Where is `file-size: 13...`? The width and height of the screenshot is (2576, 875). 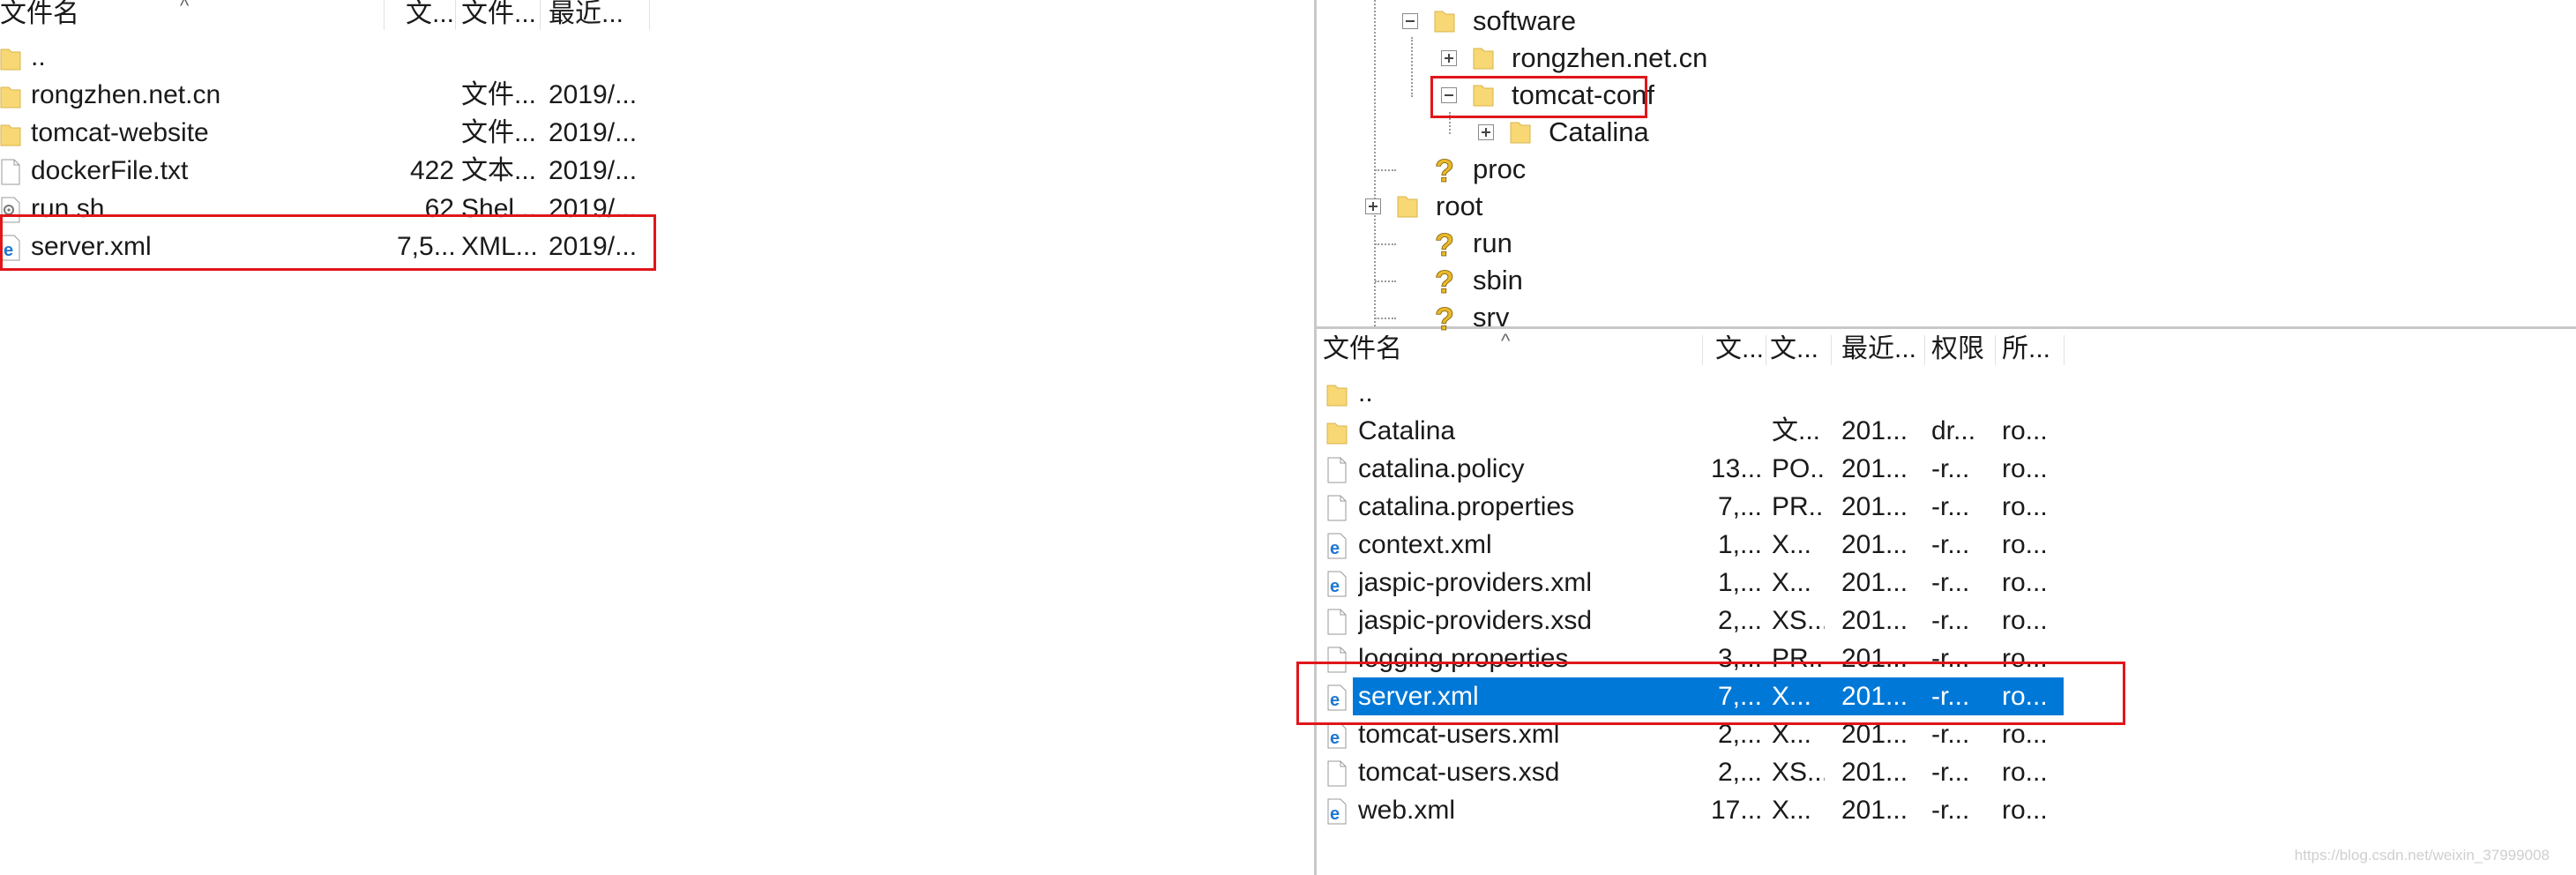
file-size: 13... is located at coordinates (1736, 468).